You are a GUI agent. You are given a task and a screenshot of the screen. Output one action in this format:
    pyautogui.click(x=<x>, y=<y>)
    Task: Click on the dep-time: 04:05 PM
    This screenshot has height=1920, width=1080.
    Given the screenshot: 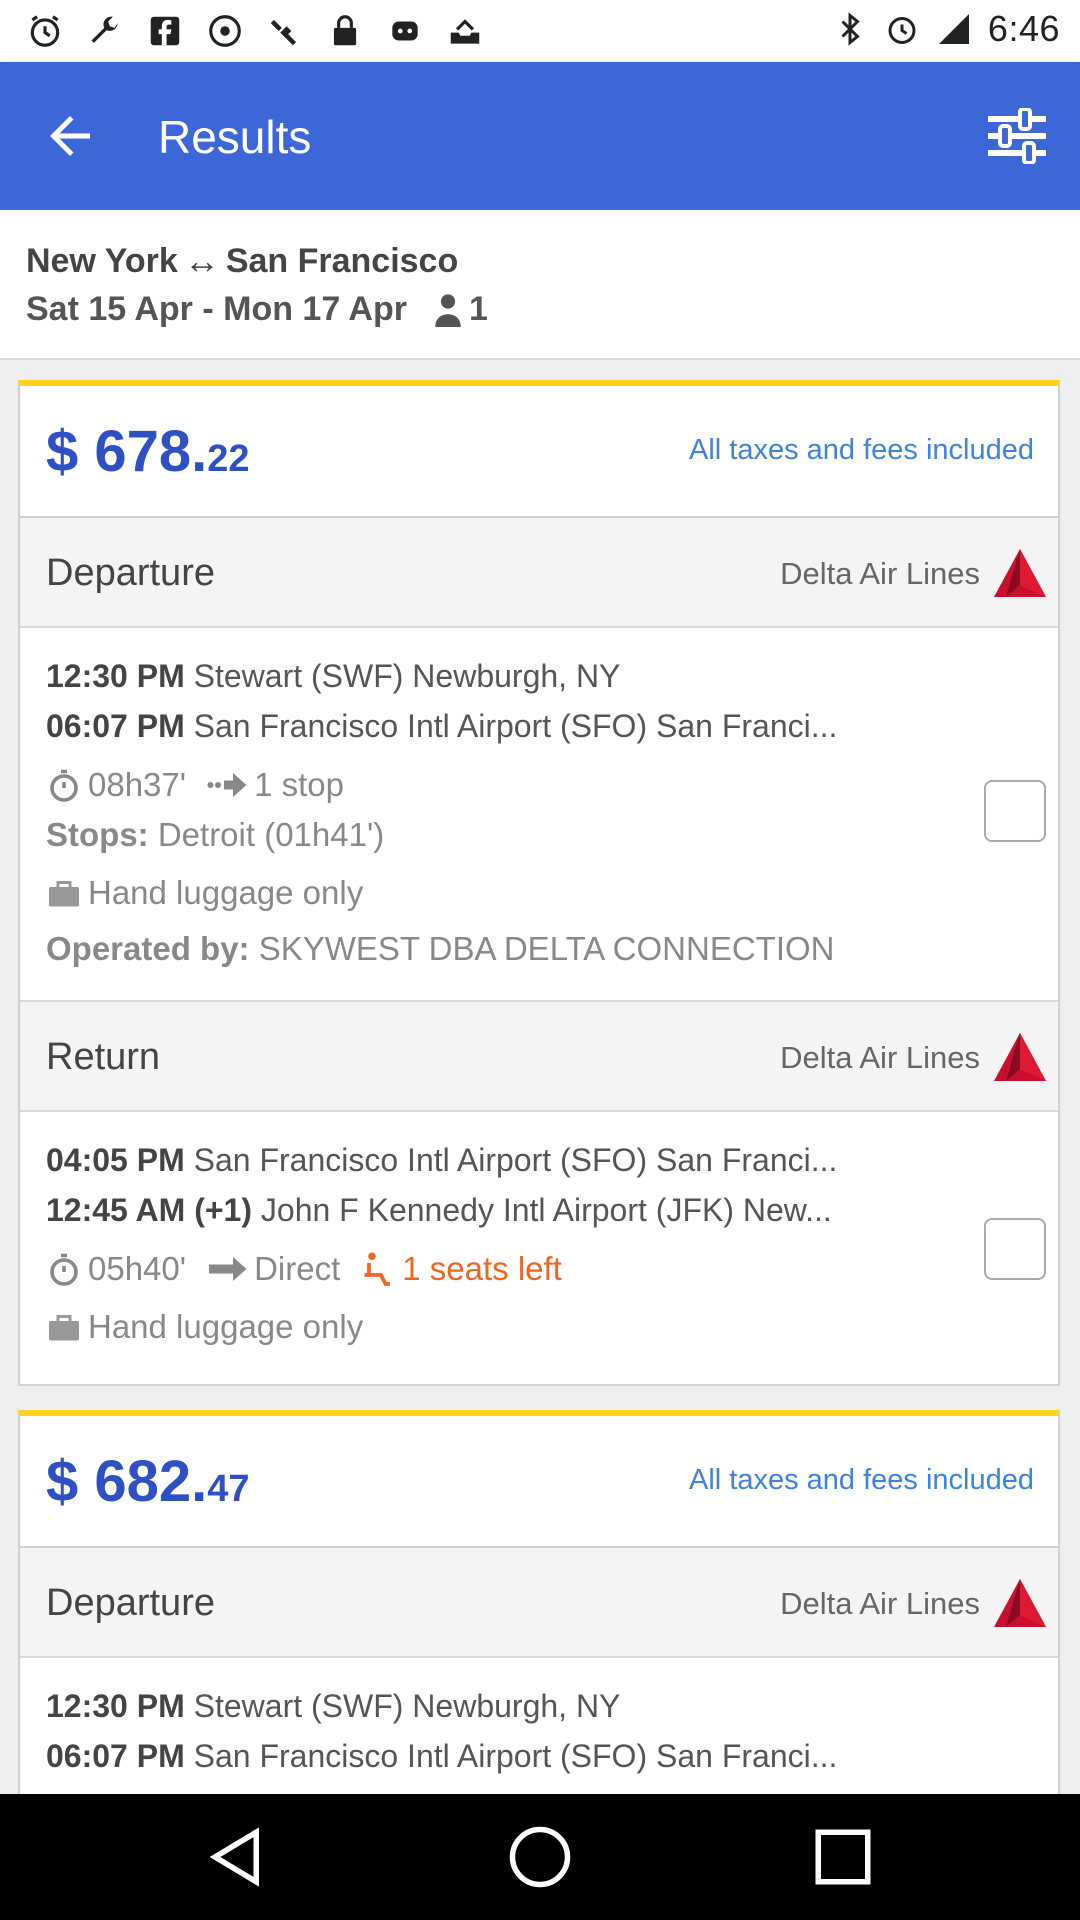 What is the action you would take?
    pyautogui.click(x=115, y=1160)
    